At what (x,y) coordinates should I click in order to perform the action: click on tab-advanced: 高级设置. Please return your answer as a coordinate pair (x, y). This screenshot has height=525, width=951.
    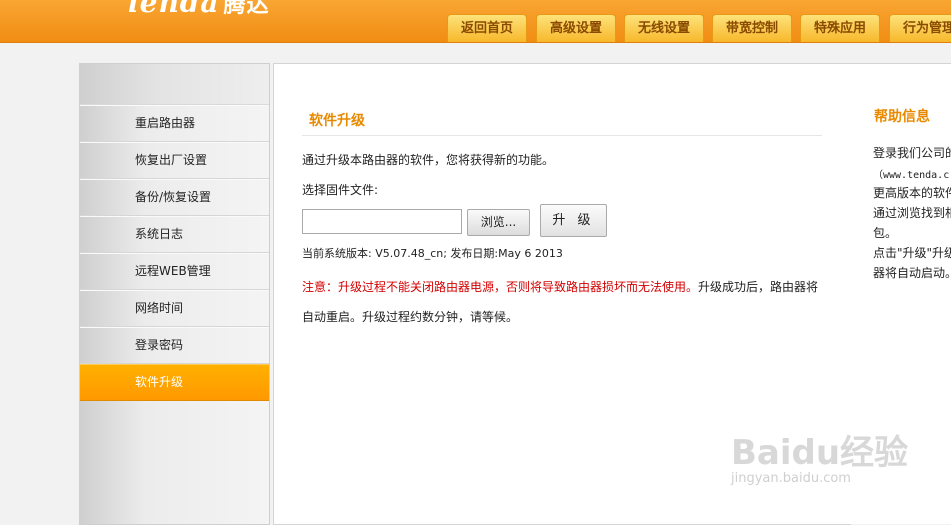
    Looking at the image, I should click on (576, 28).